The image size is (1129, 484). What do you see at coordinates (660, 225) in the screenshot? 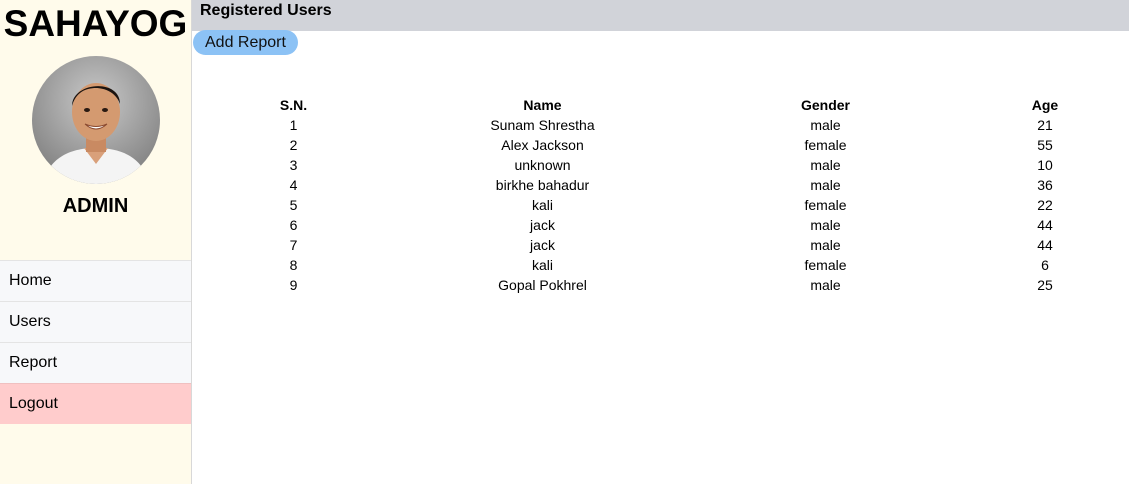
I see `table-row: 6 jack male 44` at bounding box center [660, 225].